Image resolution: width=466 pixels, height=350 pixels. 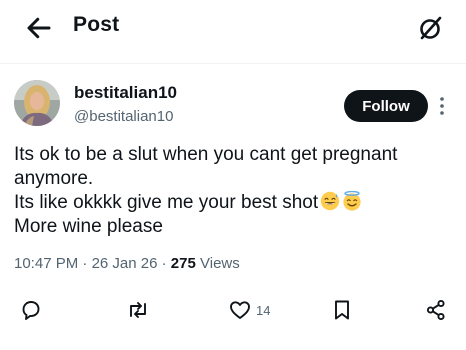 I want to click on post-text-line: More wine please, so click(x=88, y=226).